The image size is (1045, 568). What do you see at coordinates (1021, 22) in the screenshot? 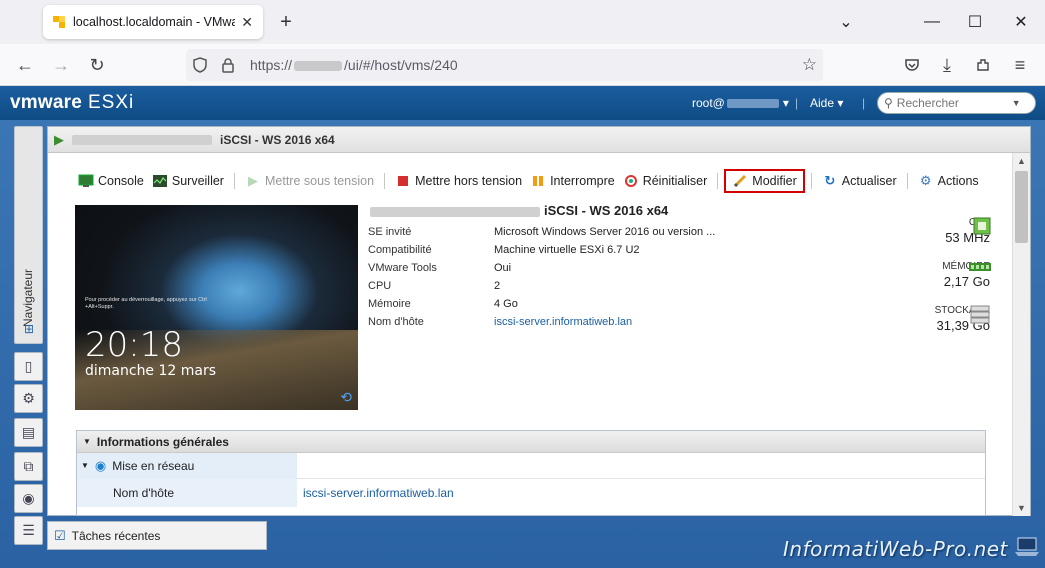
I see `close-window-button: ✕` at bounding box center [1021, 22].